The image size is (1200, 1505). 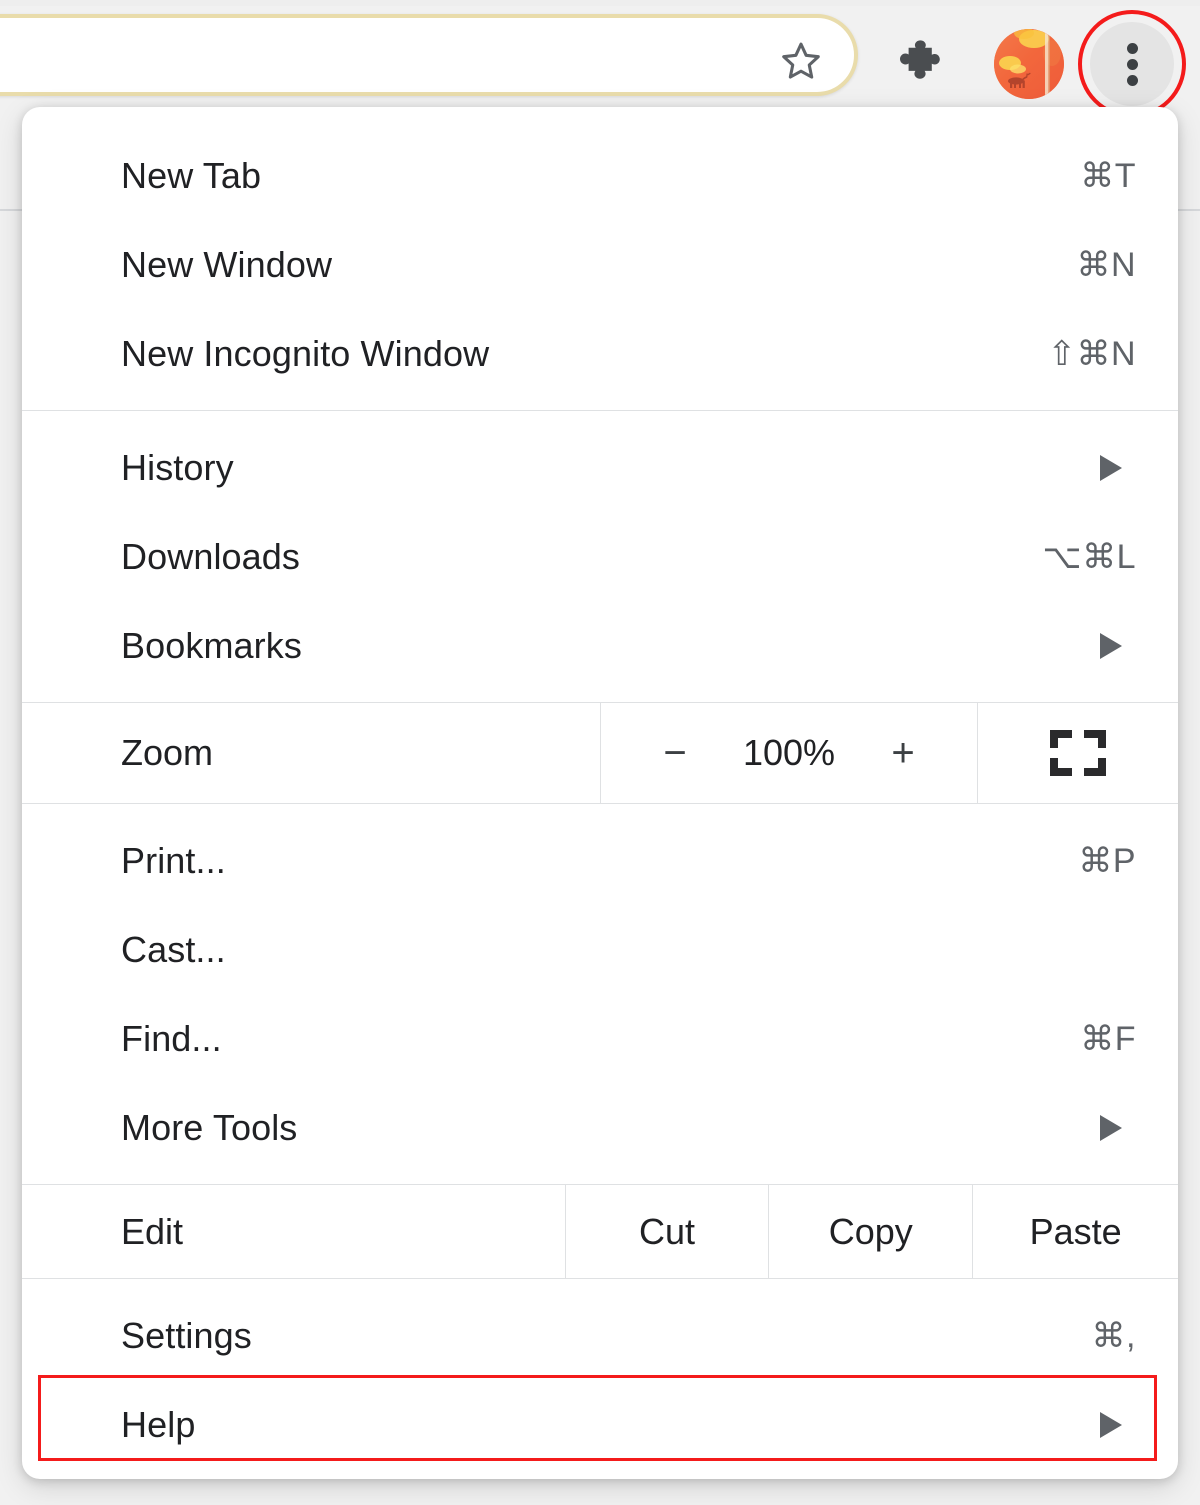 I want to click on profile-avatar, so click(x=1029, y=64).